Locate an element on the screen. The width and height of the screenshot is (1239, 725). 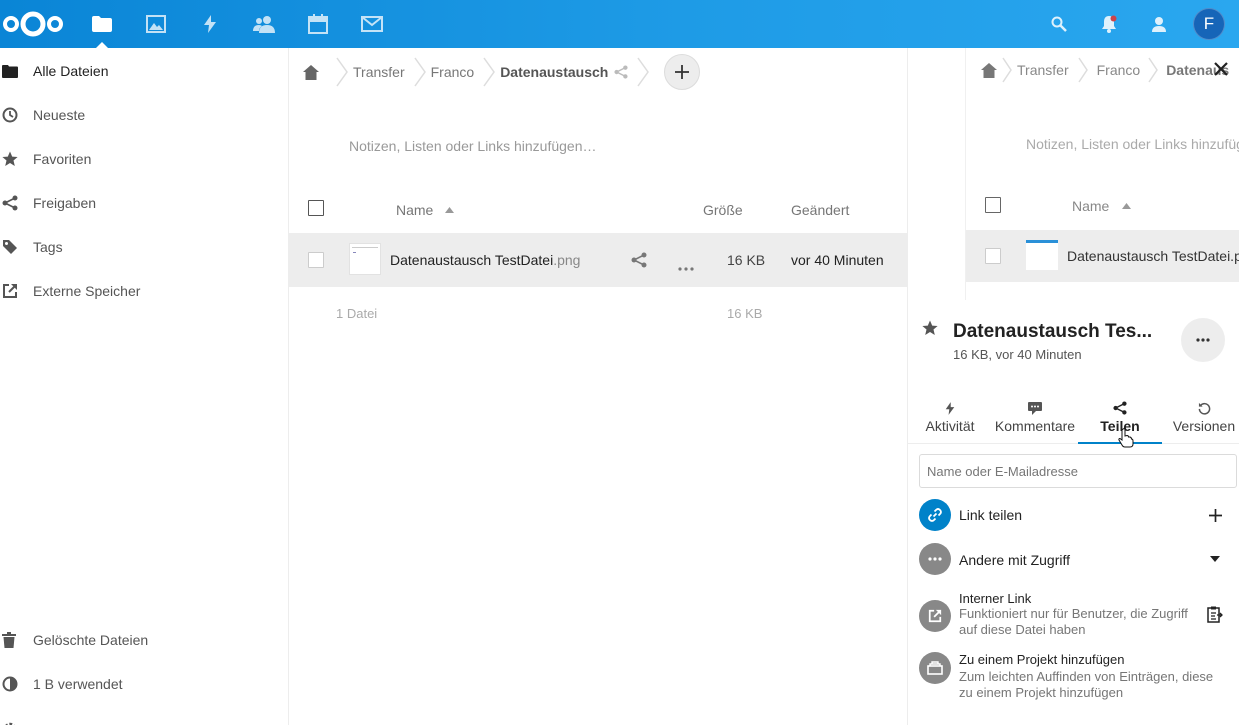
contacts-icon is located at coordinates (264, 24).